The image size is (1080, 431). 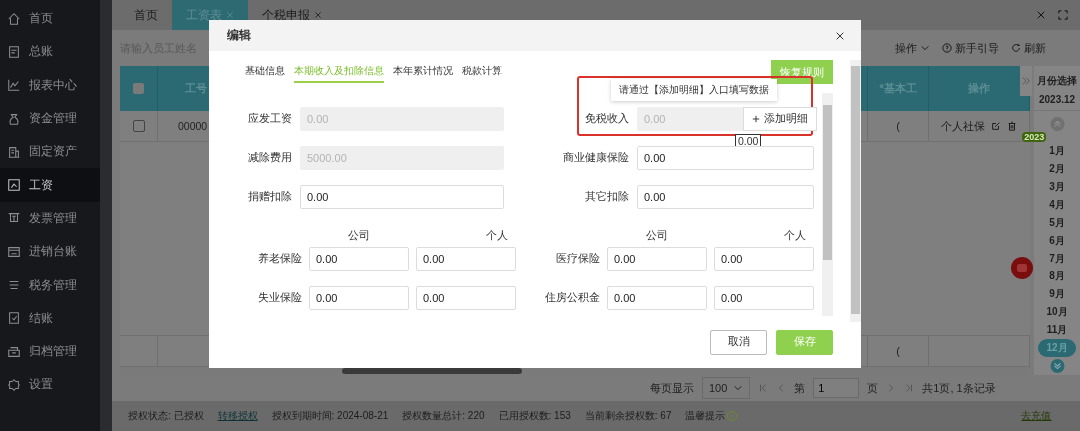 What do you see at coordinates (50, 318) in the screenshot?
I see `sidebar-item: 结账` at bounding box center [50, 318].